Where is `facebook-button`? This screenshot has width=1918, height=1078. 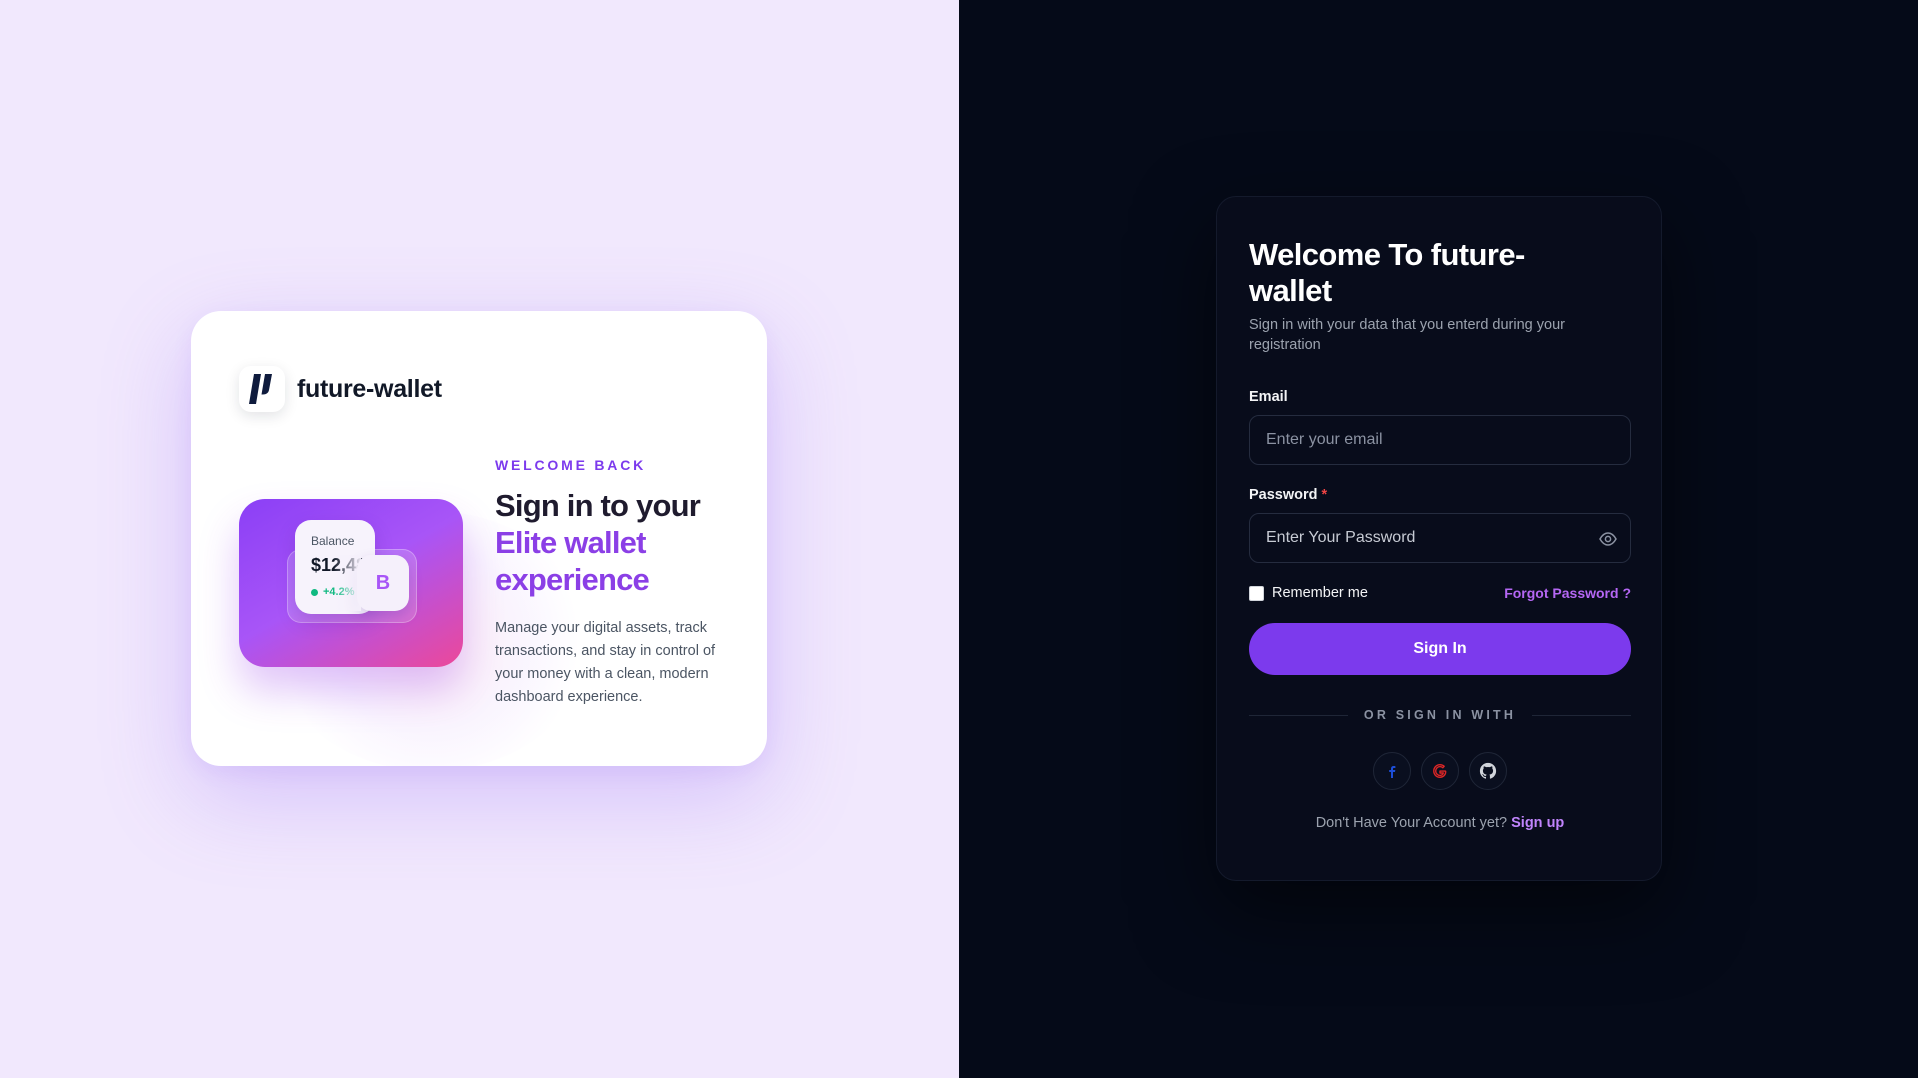
facebook-button is located at coordinates (1392, 771).